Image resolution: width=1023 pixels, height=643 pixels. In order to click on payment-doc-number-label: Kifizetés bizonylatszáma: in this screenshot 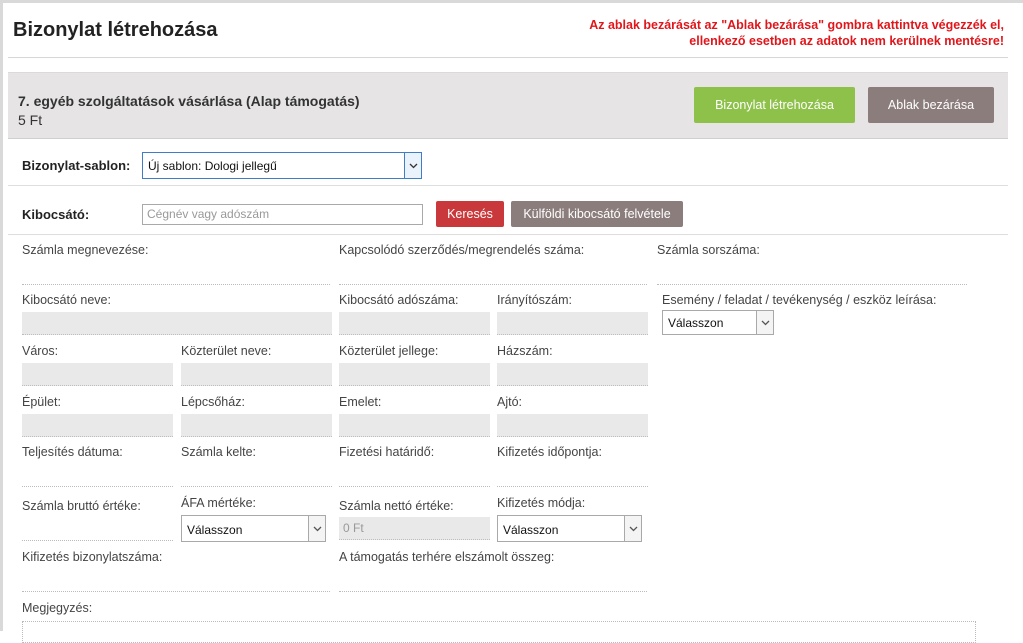, I will do `click(92, 557)`.